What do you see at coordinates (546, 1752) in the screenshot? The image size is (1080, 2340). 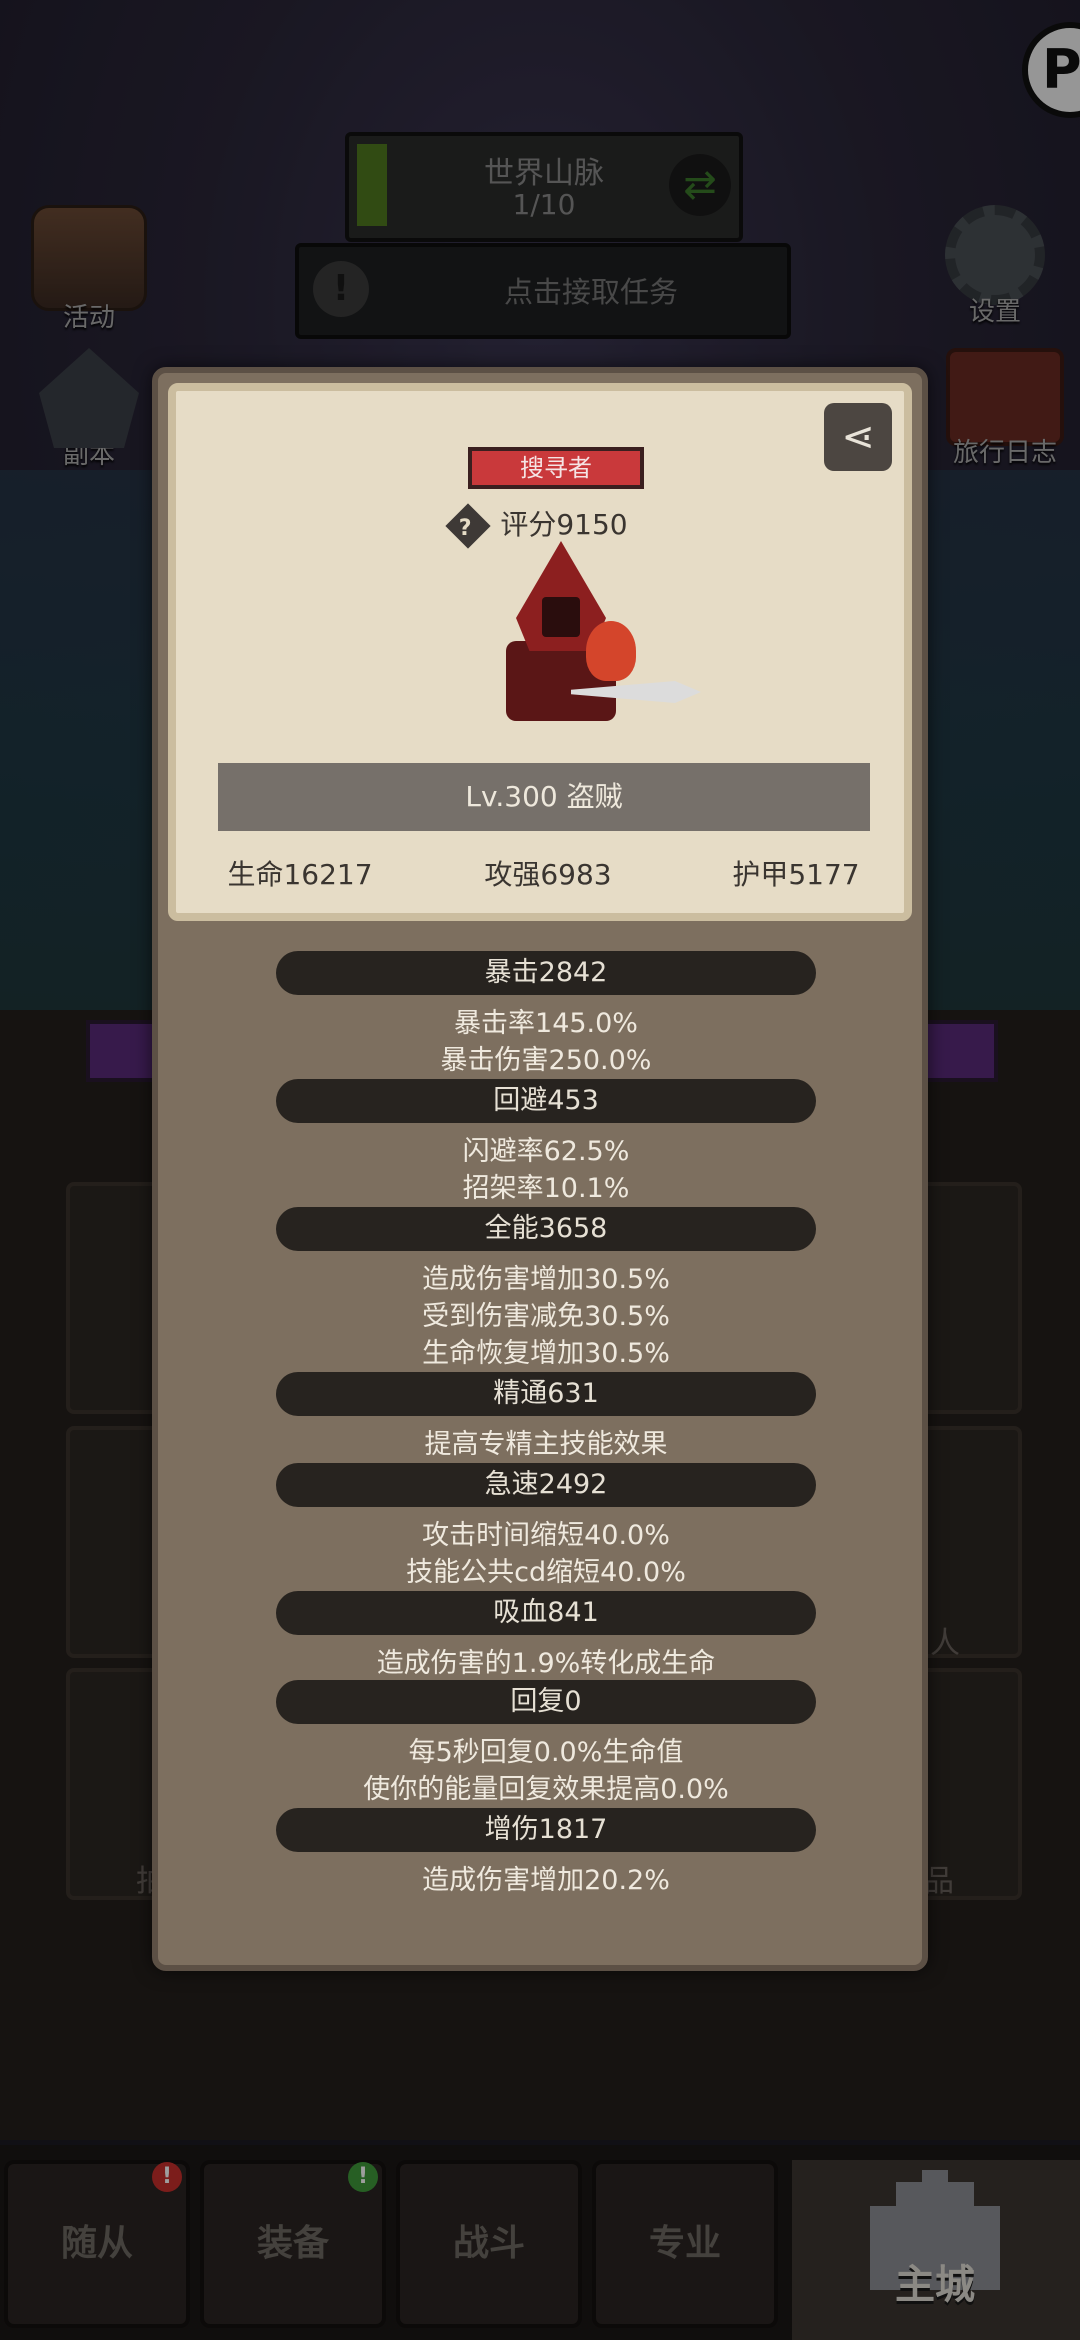 I see `stat-line: 每5秒回复0.0%生命值` at bounding box center [546, 1752].